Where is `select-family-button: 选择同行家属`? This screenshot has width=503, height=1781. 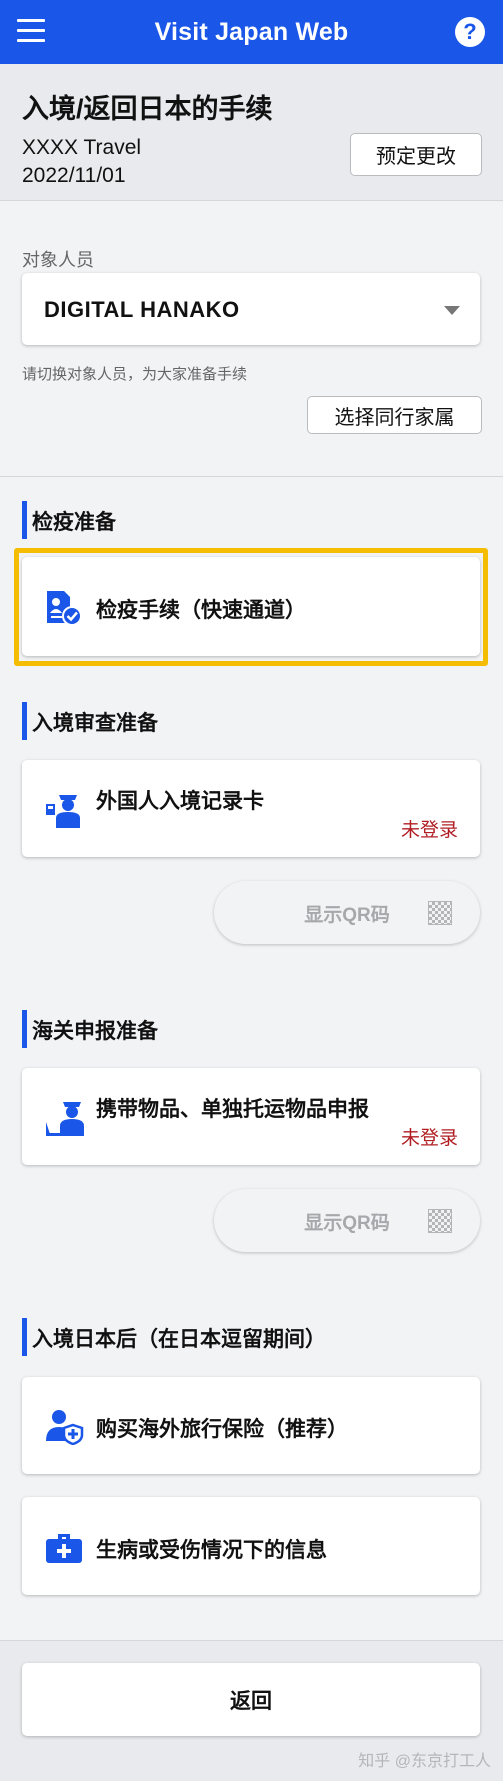
select-family-button: 选择同行家属 is located at coordinates (394, 415).